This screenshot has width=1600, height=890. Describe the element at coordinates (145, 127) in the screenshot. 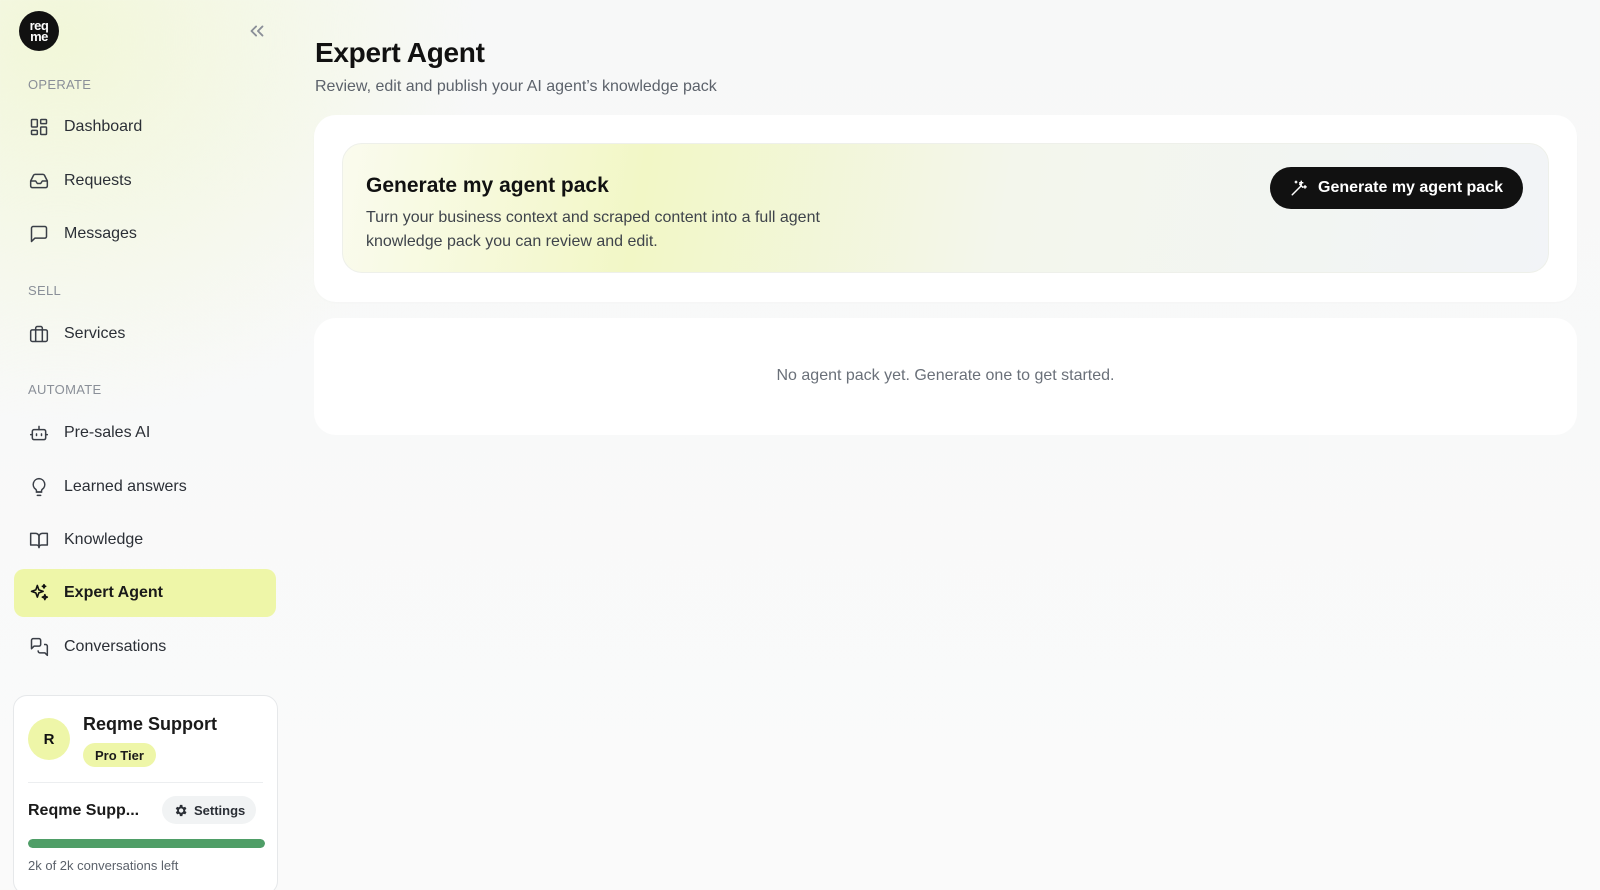

I see `sidebar-item-dashboard: Dashboard` at that location.